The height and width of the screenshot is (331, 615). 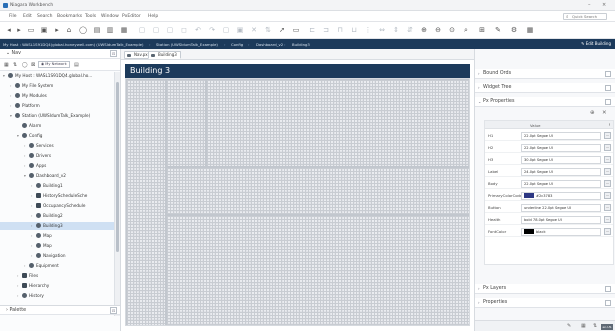 What do you see at coordinates (57, 106) in the screenshot?
I see `tree-item: › Platform` at bounding box center [57, 106].